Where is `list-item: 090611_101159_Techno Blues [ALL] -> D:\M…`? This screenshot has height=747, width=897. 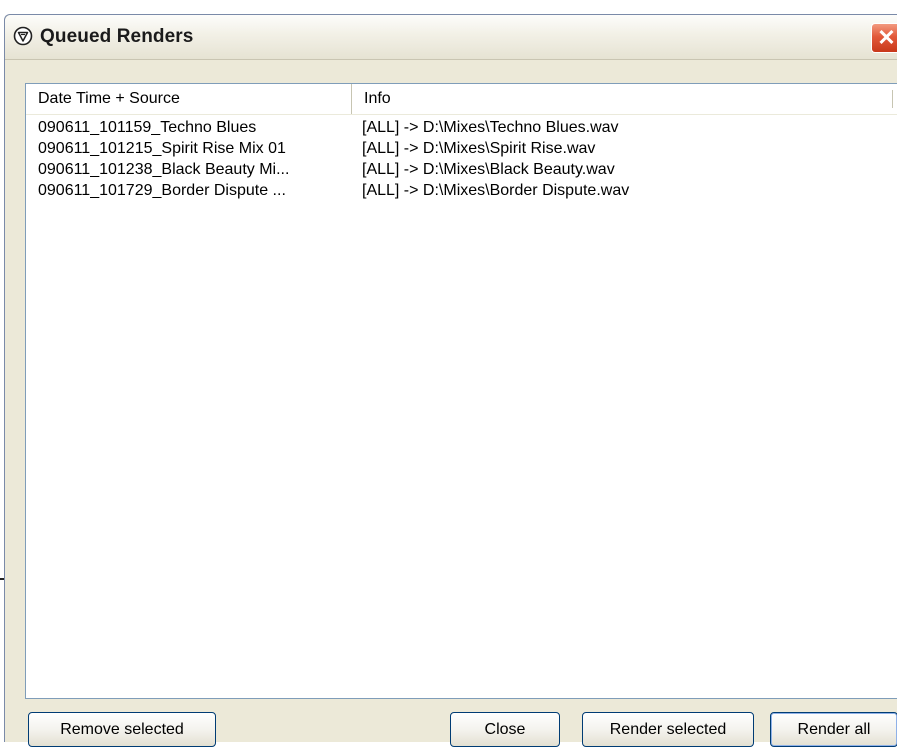
list-item: 090611_101159_Techno Blues [ALL] -> D:\M… is located at coordinates (461, 127).